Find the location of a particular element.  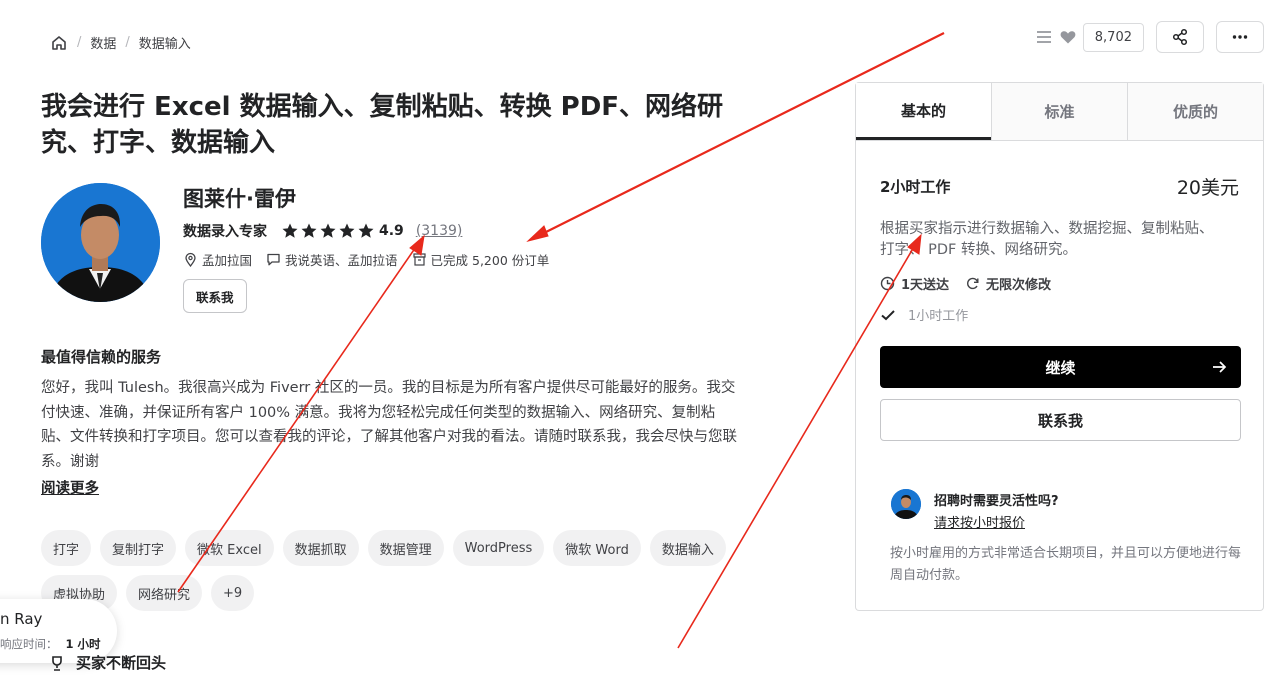

location-pin-icon is located at coordinates (190, 259).